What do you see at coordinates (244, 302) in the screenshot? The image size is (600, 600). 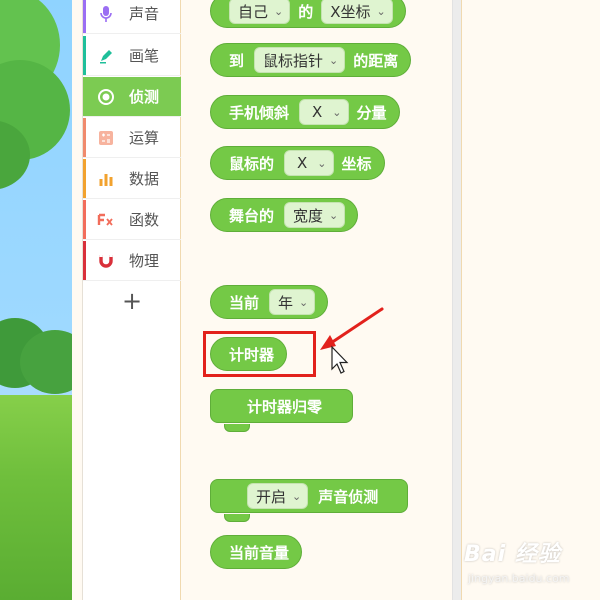 I see `block-text: 当前` at bounding box center [244, 302].